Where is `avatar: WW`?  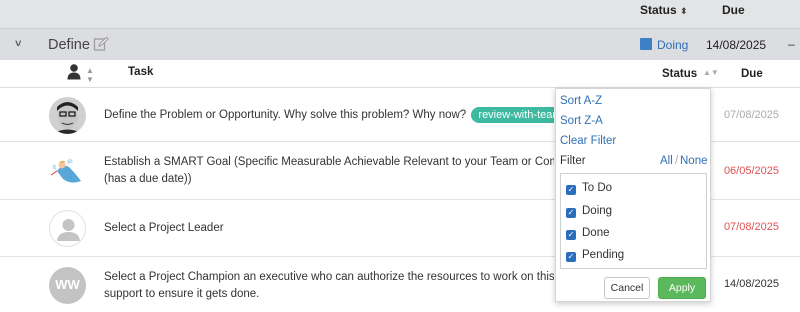
avatar: WW is located at coordinates (67, 285).